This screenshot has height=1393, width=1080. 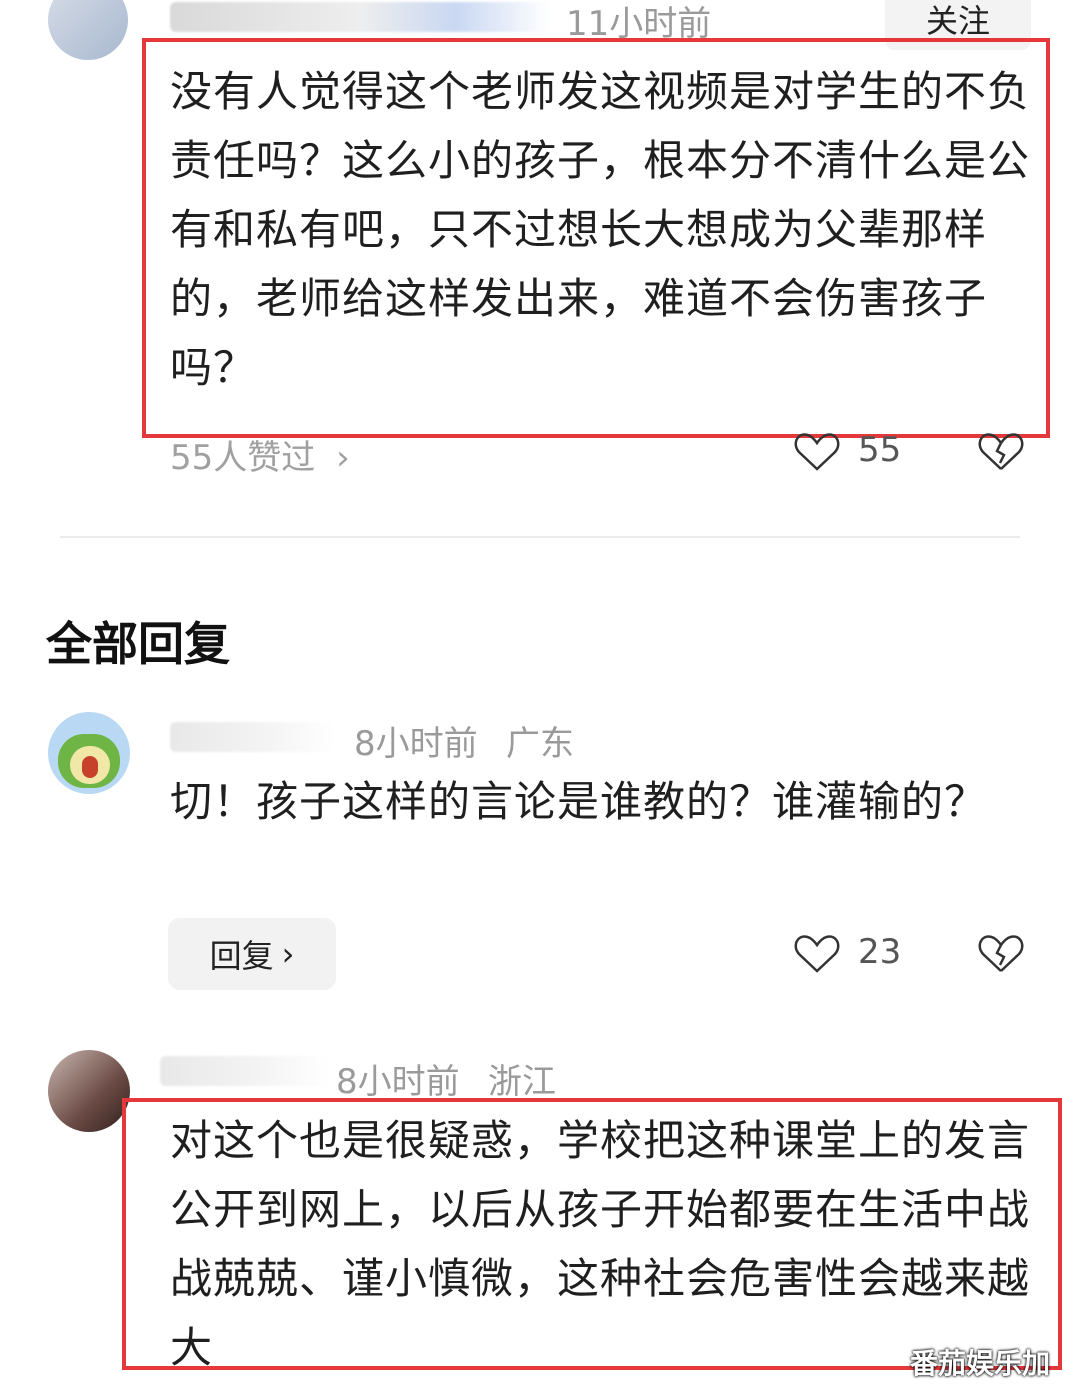 What do you see at coordinates (243, 458) in the screenshot?
I see `liked-by-label: 55人赞过` at bounding box center [243, 458].